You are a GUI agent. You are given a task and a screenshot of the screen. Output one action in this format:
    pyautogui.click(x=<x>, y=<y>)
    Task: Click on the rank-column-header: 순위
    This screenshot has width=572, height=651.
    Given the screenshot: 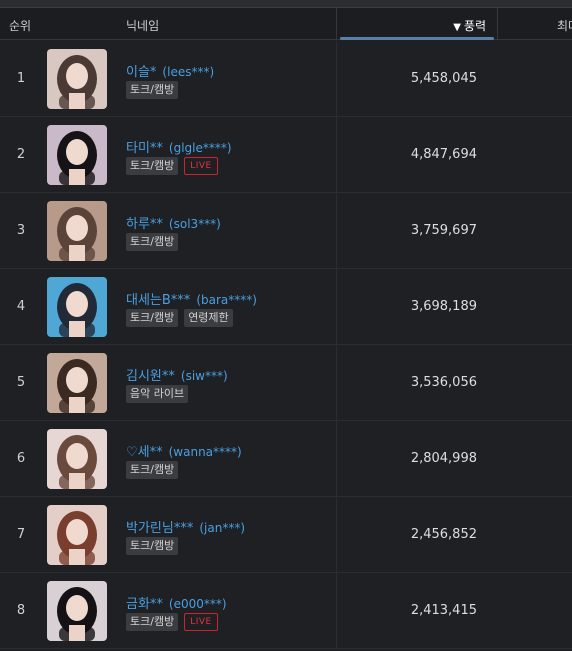 What is the action you would take?
    pyautogui.click(x=20, y=25)
    